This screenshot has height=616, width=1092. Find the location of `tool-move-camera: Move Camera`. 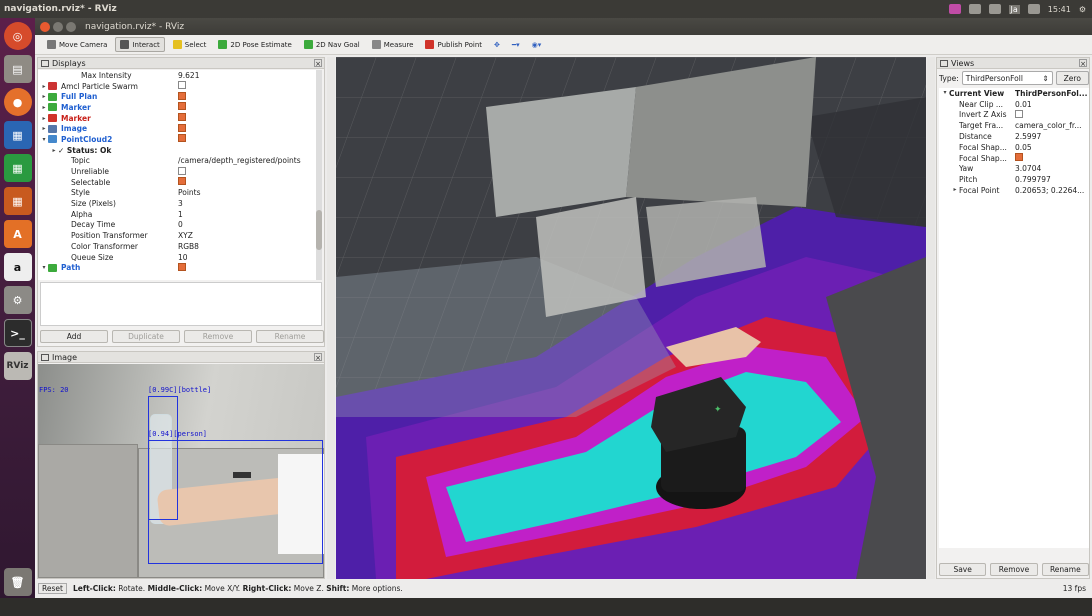

tool-move-camera: Move Camera is located at coordinates (77, 44).